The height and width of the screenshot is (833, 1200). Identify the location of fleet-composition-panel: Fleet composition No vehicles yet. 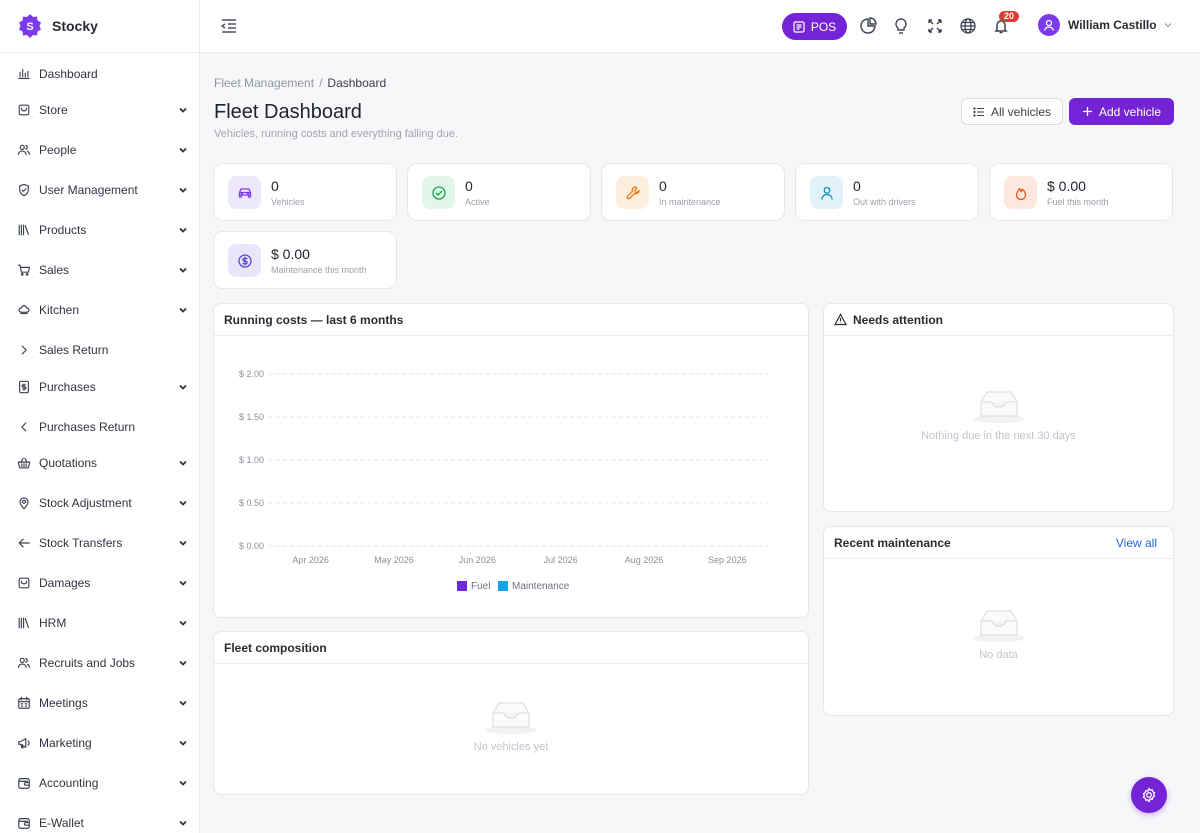
(511, 713).